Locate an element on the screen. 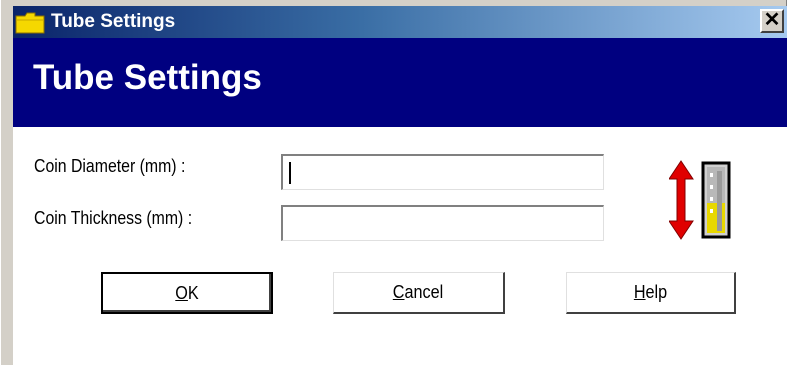 The height and width of the screenshot is (365, 787). close-button: ✕ is located at coordinates (772, 21).